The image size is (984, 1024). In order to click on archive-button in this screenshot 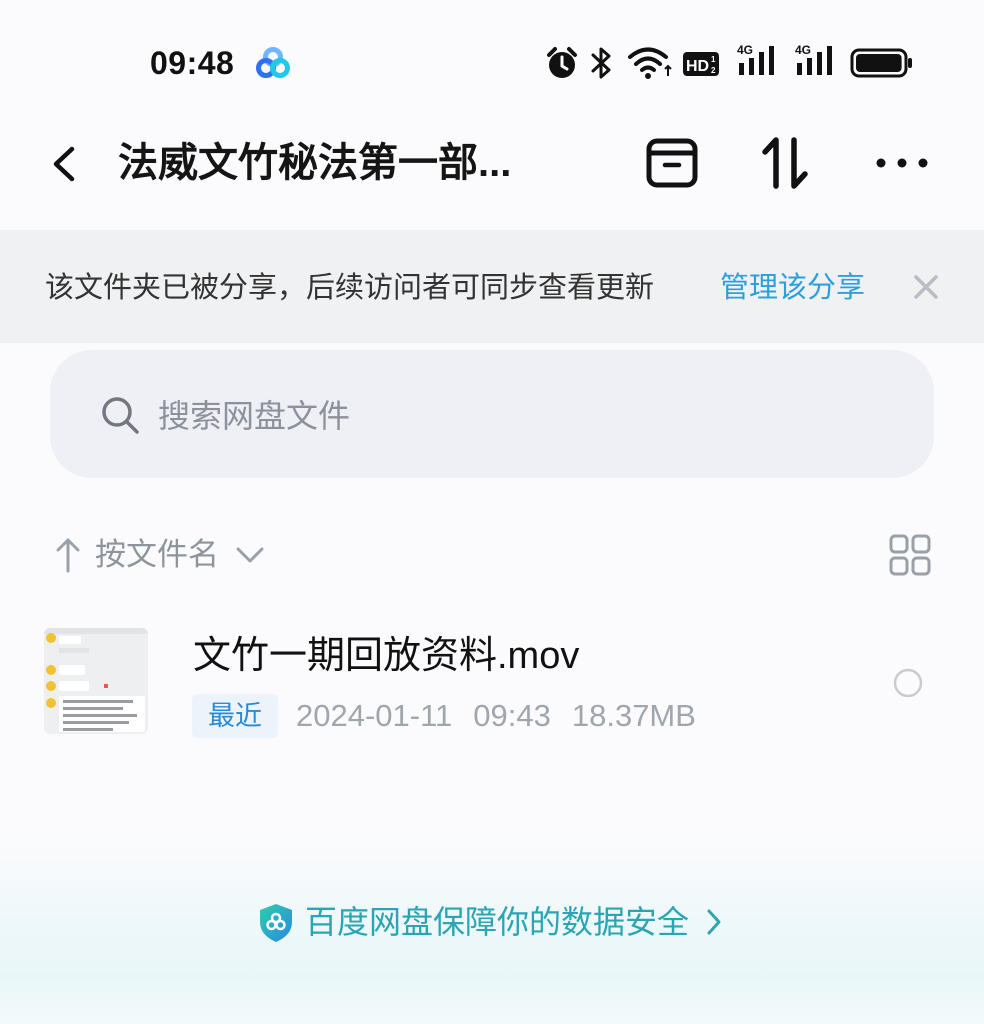, I will do `click(672, 163)`.